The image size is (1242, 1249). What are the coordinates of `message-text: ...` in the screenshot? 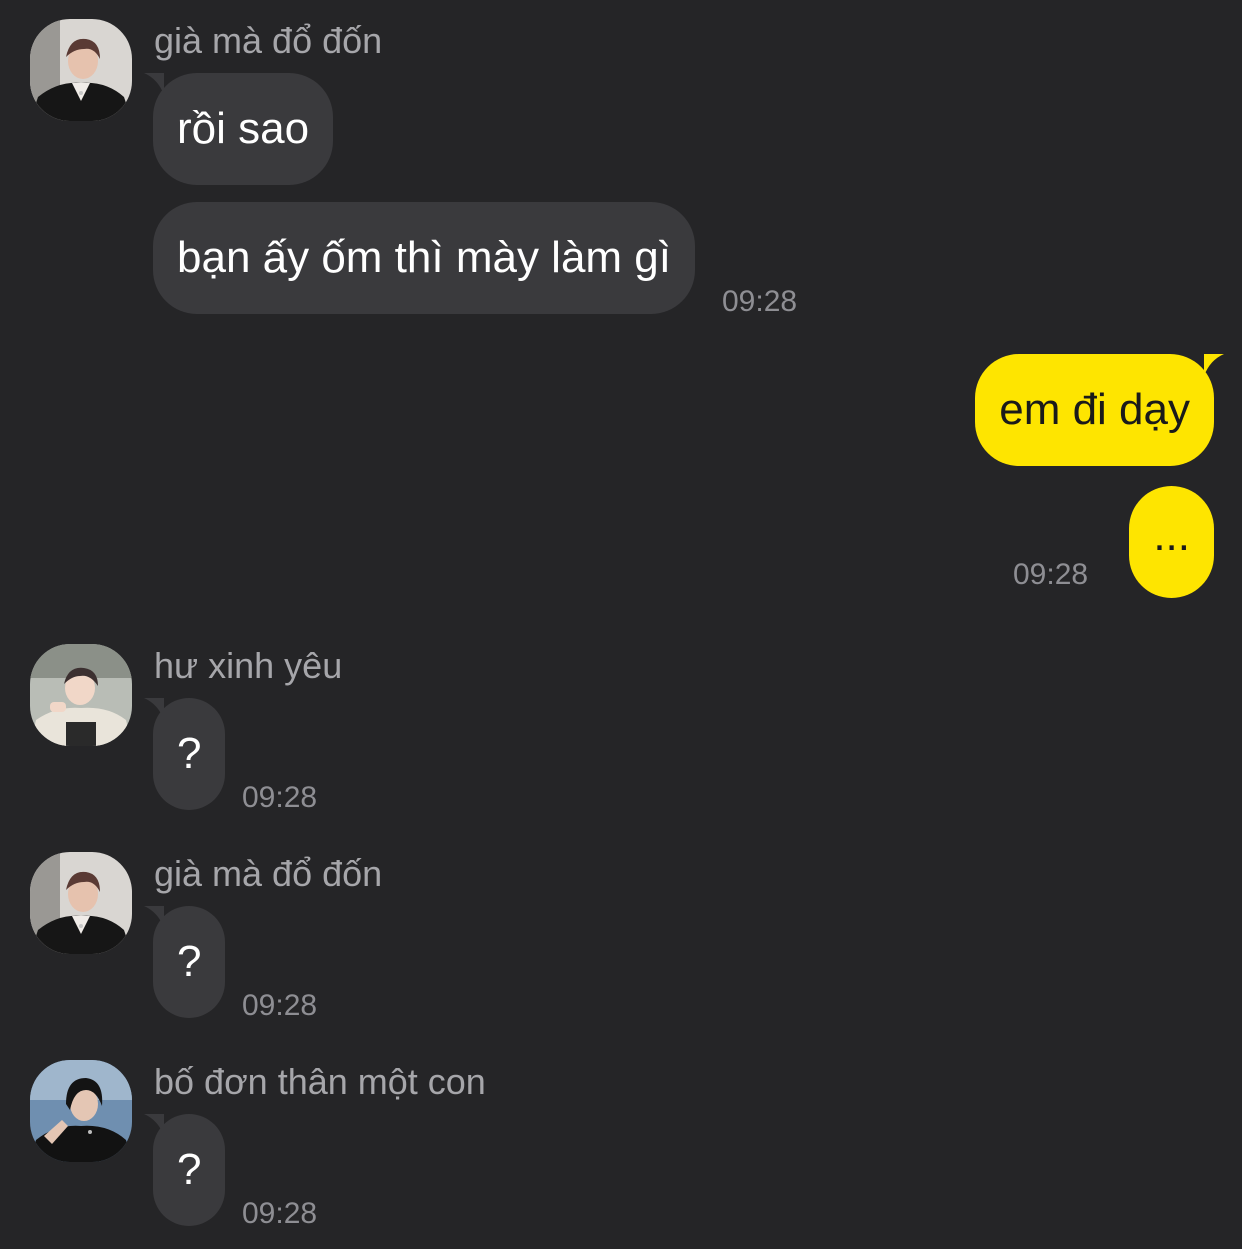 It's located at (1171, 535).